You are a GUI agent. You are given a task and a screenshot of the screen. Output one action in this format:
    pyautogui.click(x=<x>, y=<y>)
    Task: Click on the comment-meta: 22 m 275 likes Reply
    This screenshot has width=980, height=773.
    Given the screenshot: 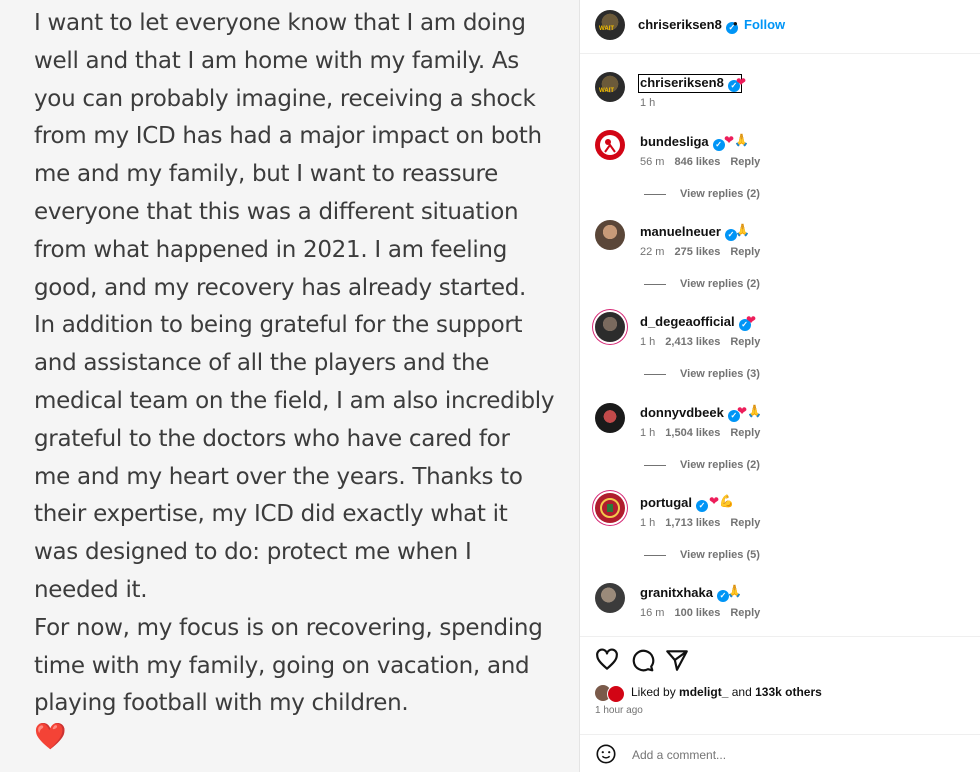 What is the action you would take?
    pyautogui.click(x=700, y=252)
    